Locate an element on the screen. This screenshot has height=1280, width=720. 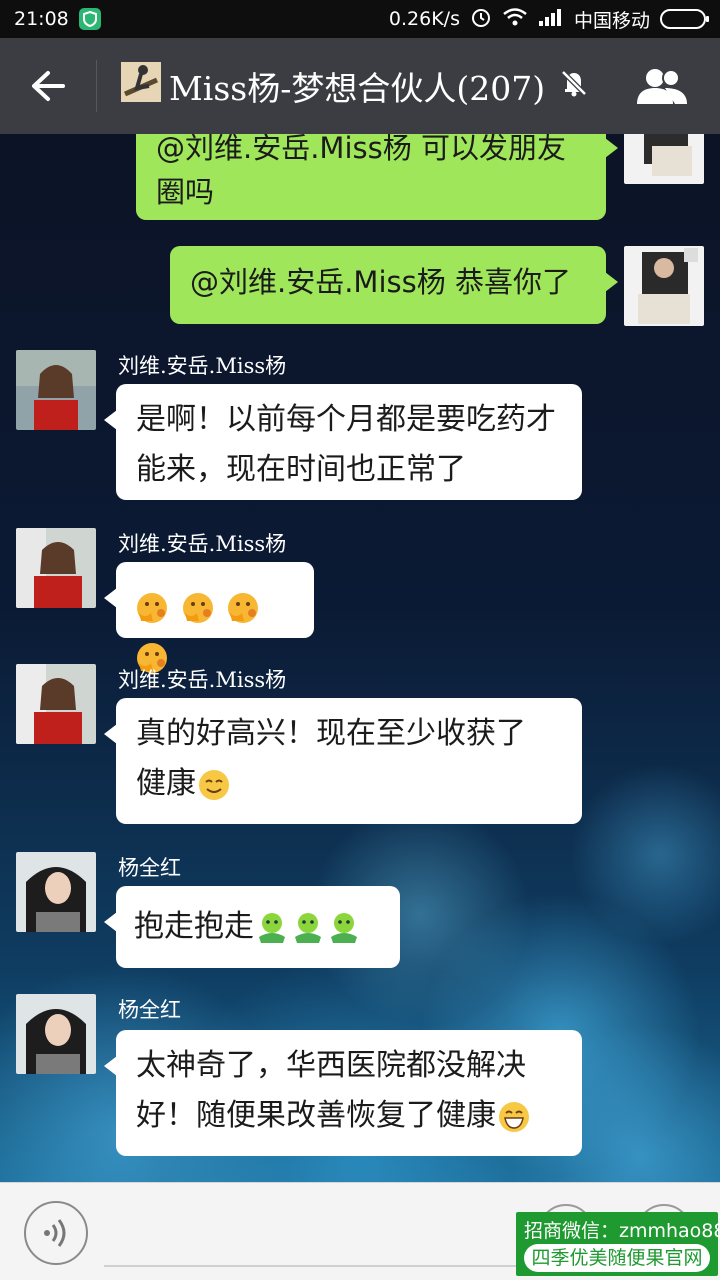
group-icon is located at coordinates (662, 86).